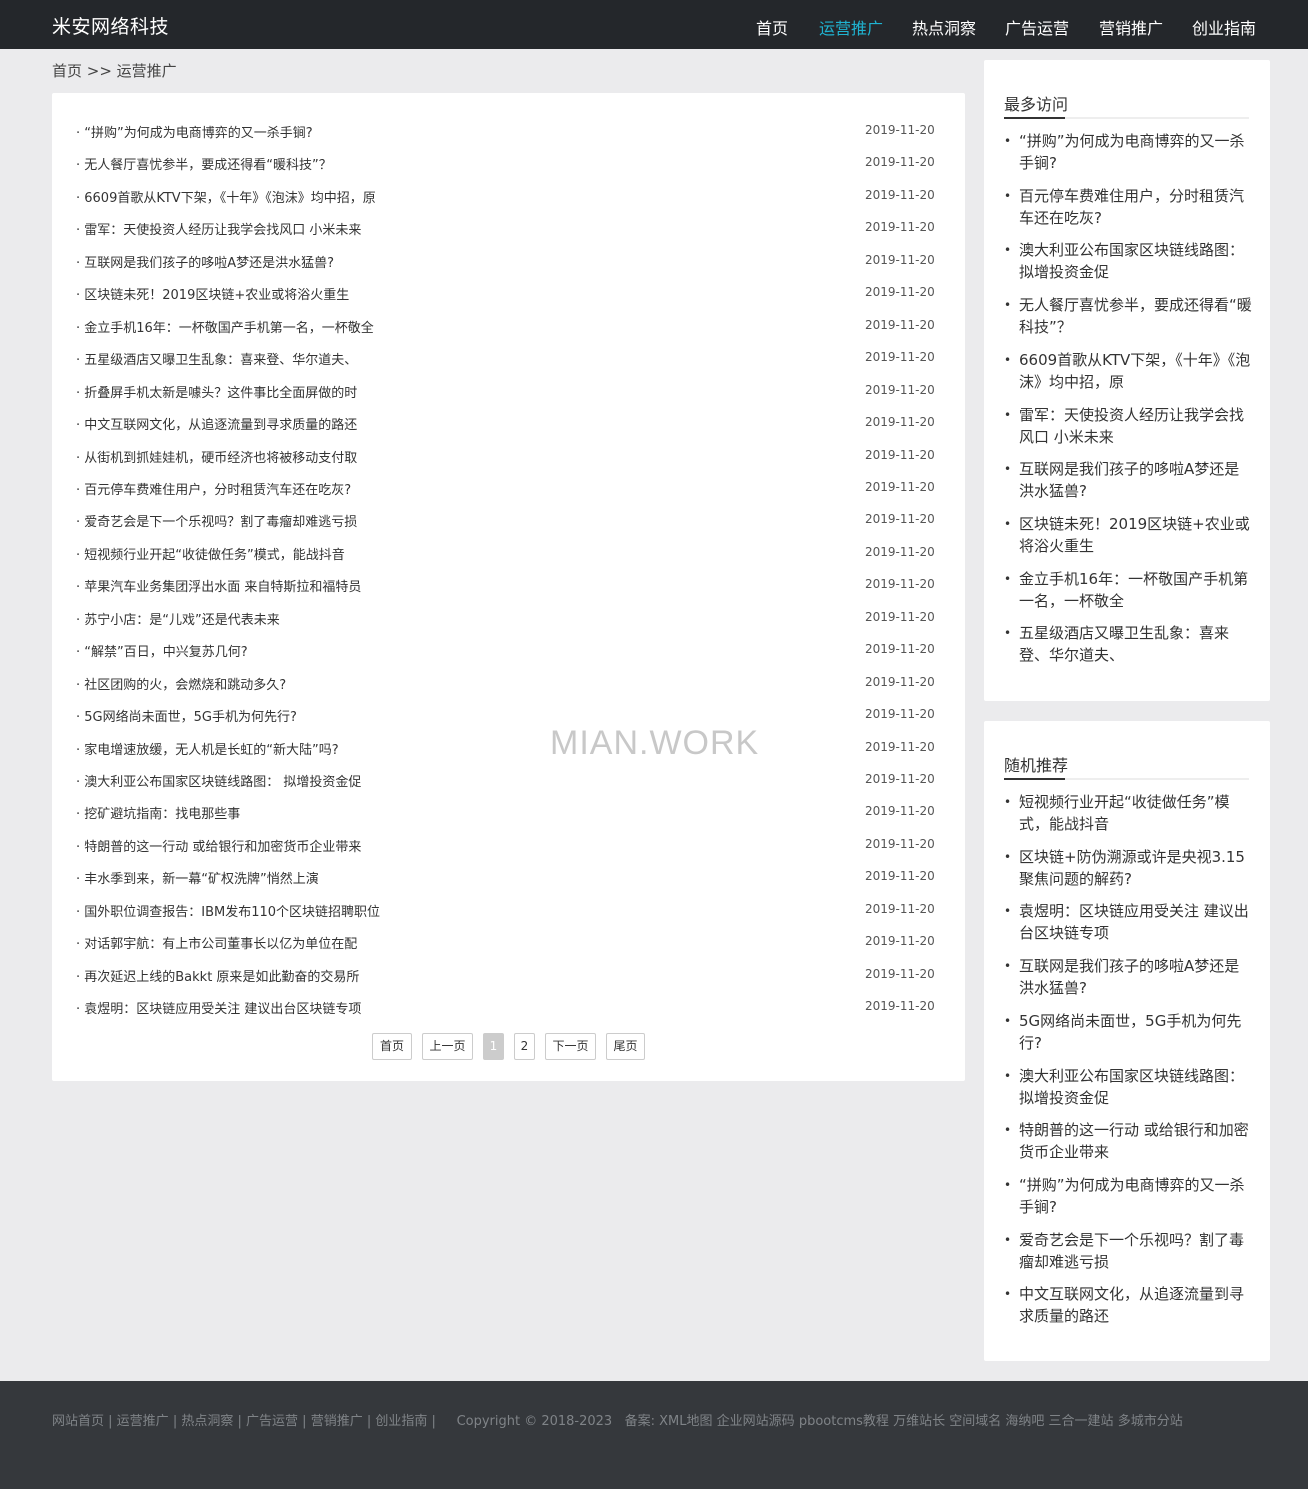 The height and width of the screenshot is (1489, 1308). What do you see at coordinates (508, 455) in the screenshot?
I see `list-item: · 从街机到抓娃娃机，硬币经济也将被移动支付取 2019-11-20` at bounding box center [508, 455].